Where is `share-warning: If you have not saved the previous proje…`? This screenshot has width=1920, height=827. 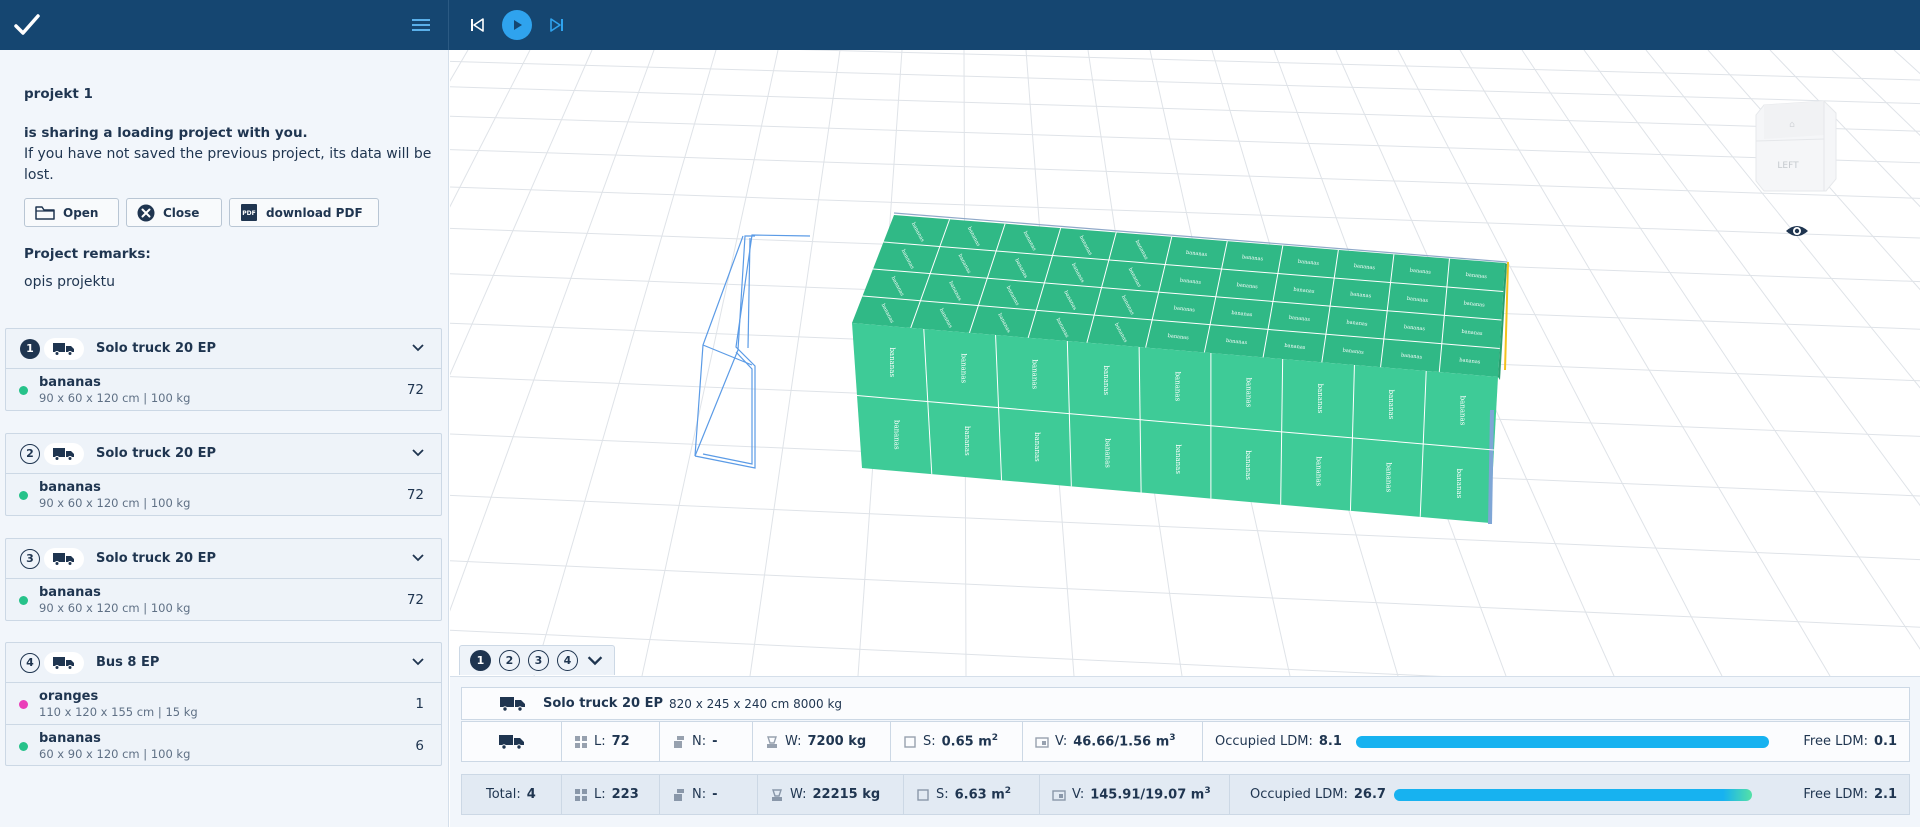
share-warning: If you have not saved the previous proje… is located at coordinates (228, 164).